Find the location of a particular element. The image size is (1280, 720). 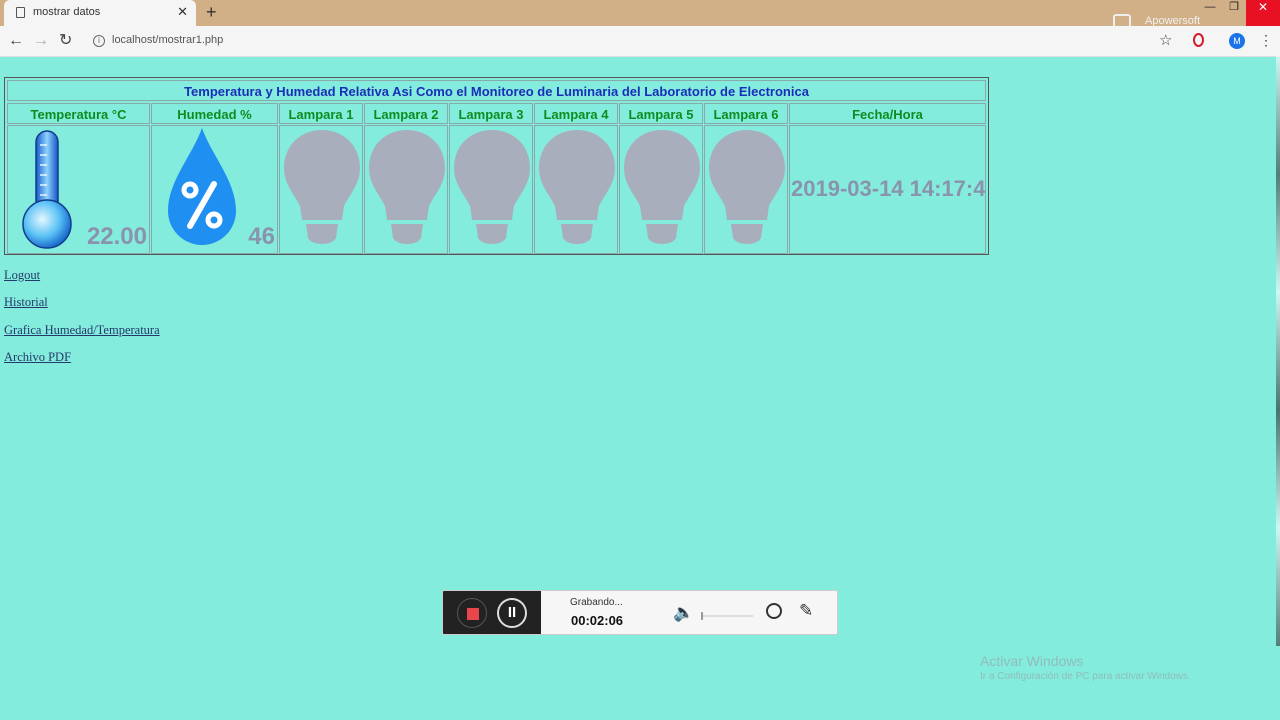

forward-icon: → is located at coordinates (41, 41).